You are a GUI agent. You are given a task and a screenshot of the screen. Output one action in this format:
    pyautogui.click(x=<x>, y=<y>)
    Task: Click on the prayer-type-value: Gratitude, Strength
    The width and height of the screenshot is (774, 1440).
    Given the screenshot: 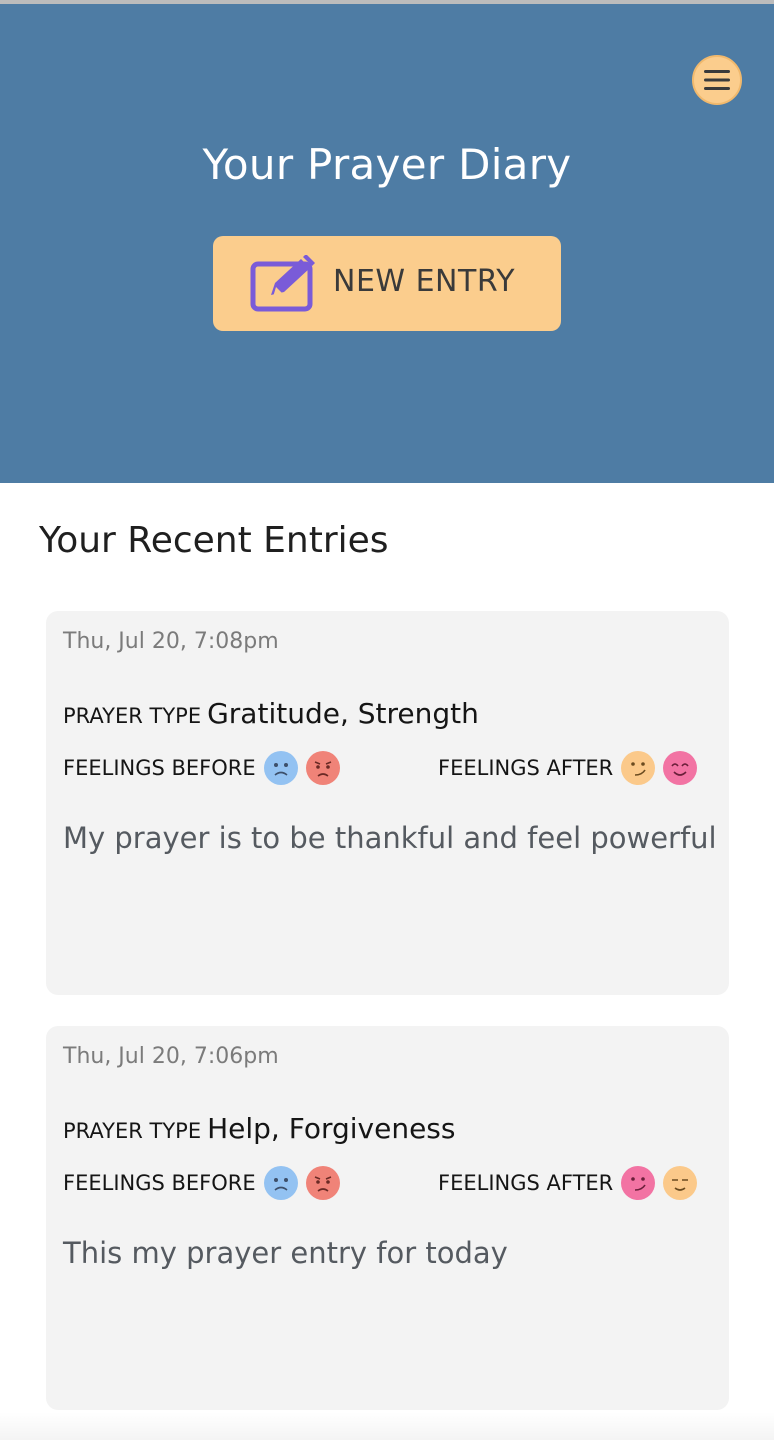 What is the action you would take?
    pyautogui.click(x=343, y=713)
    